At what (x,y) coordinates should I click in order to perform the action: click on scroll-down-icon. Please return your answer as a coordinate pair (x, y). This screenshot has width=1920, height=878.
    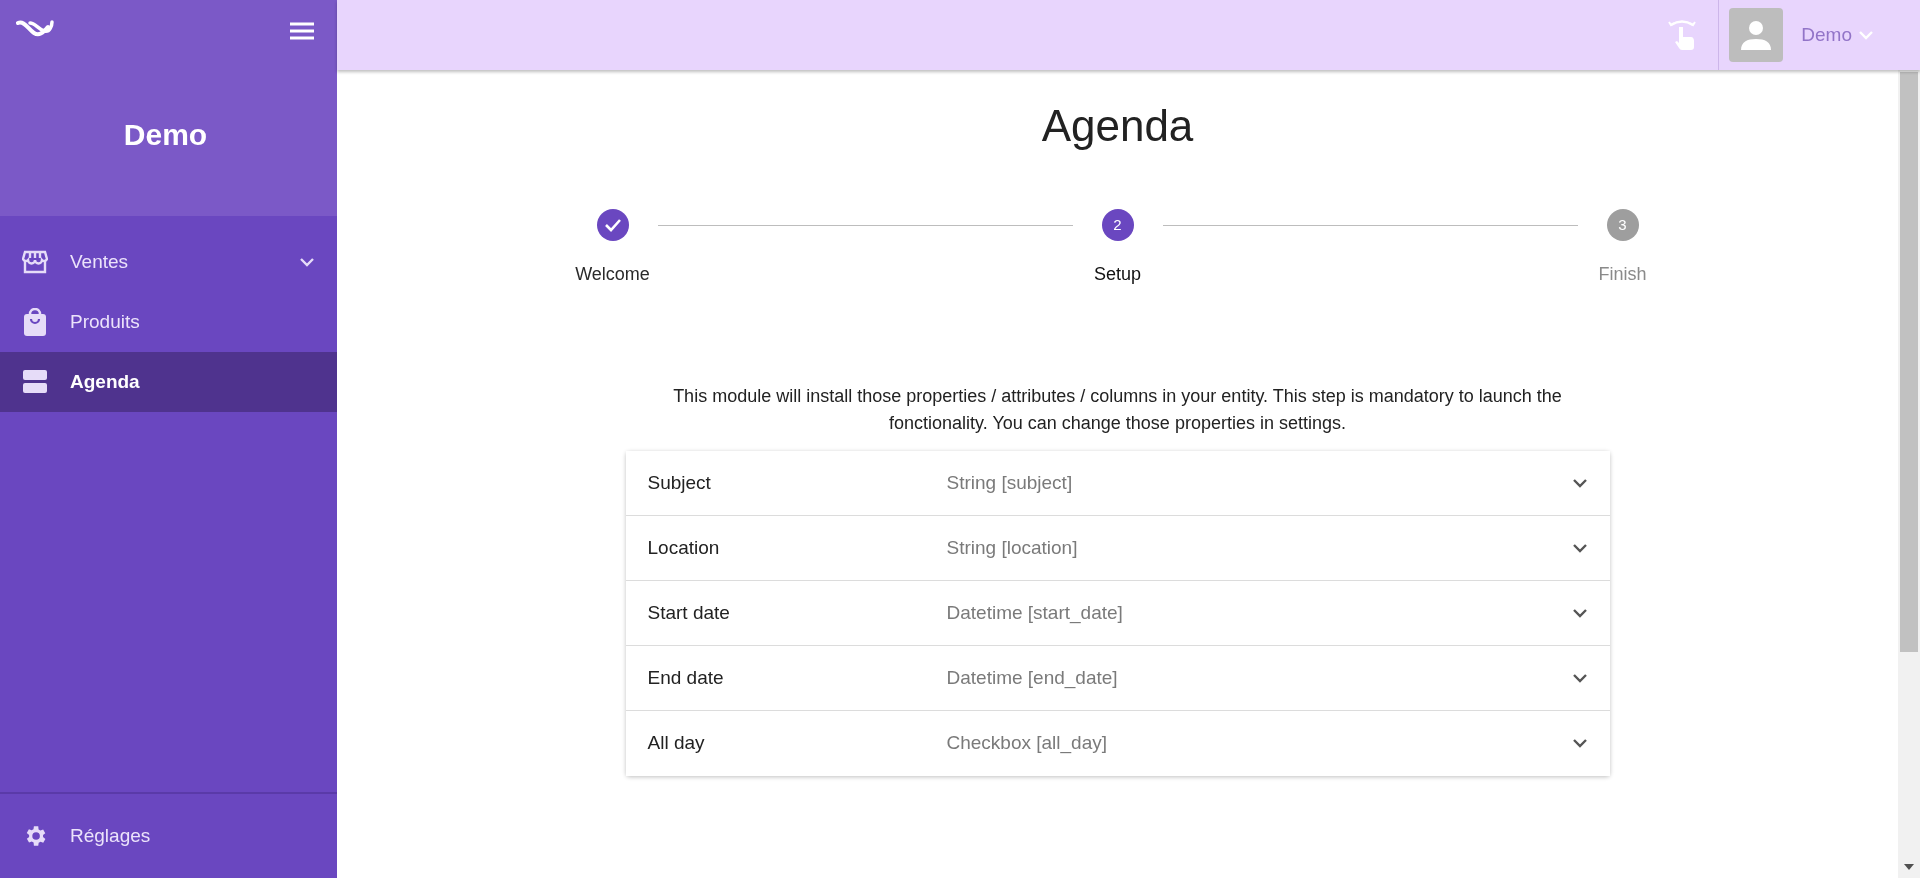
    Looking at the image, I should click on (1909, 867).